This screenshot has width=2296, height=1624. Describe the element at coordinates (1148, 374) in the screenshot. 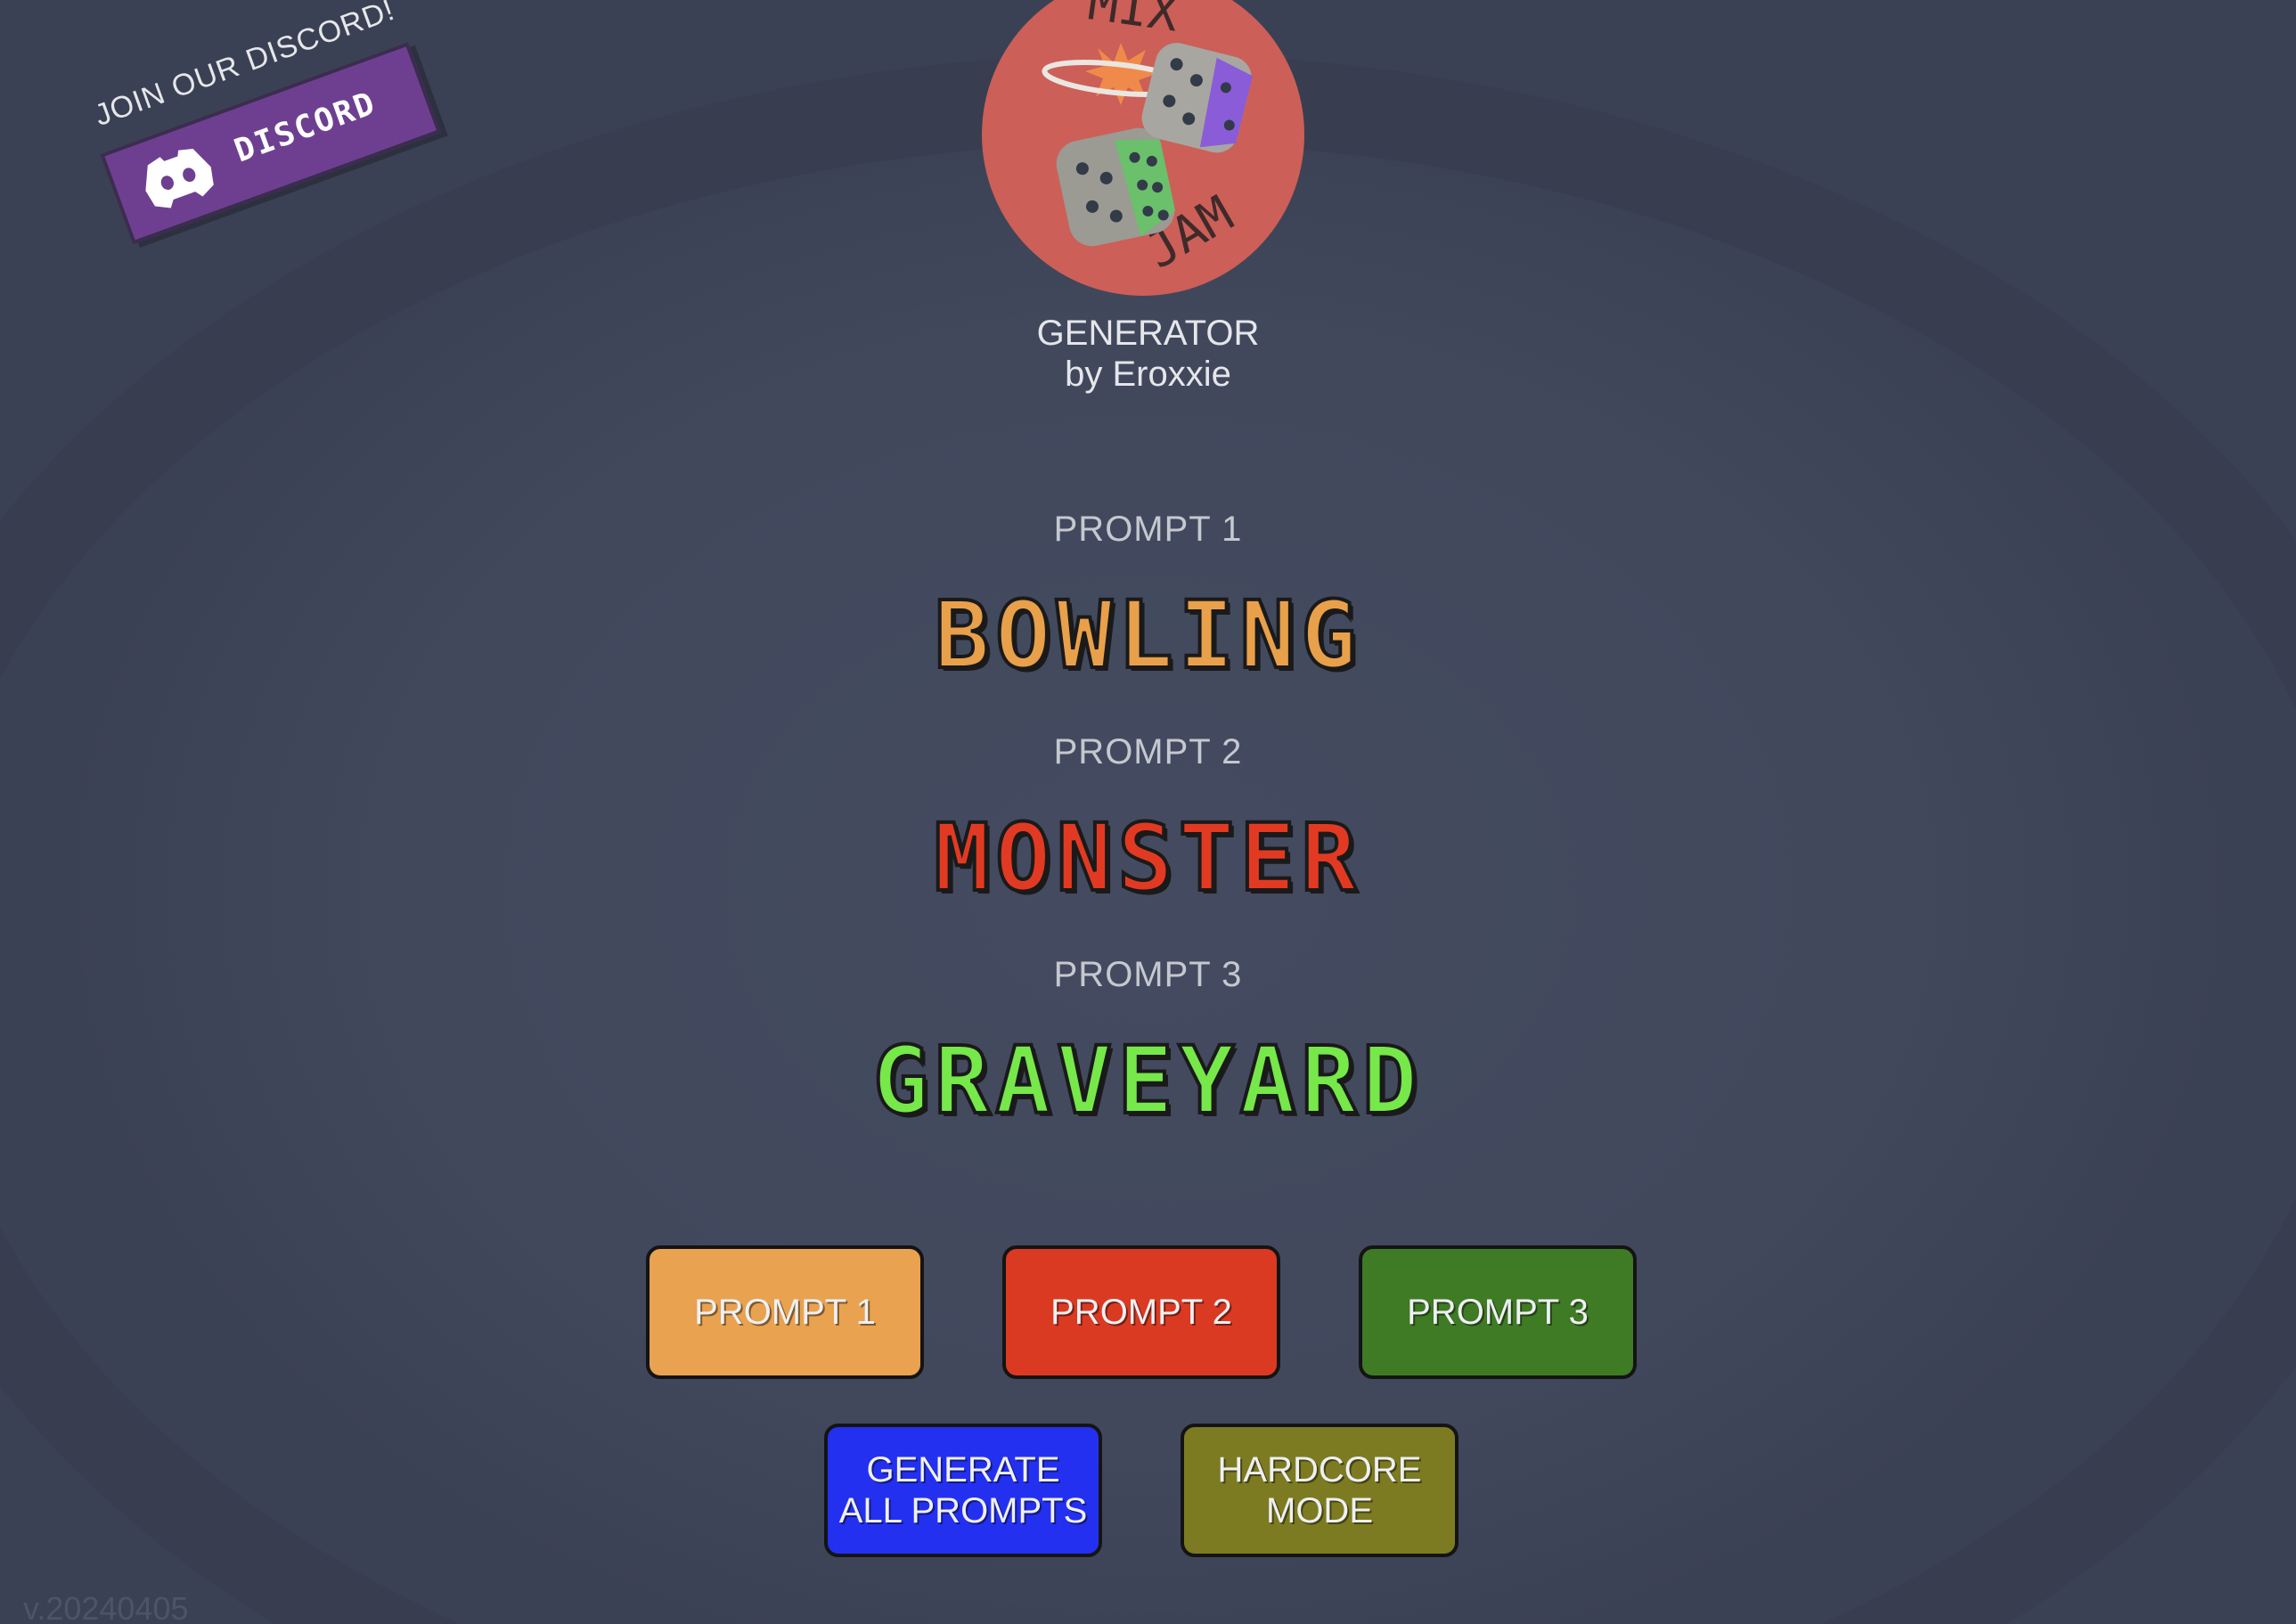

I see `generator-author: by Eroxxie` at that location.